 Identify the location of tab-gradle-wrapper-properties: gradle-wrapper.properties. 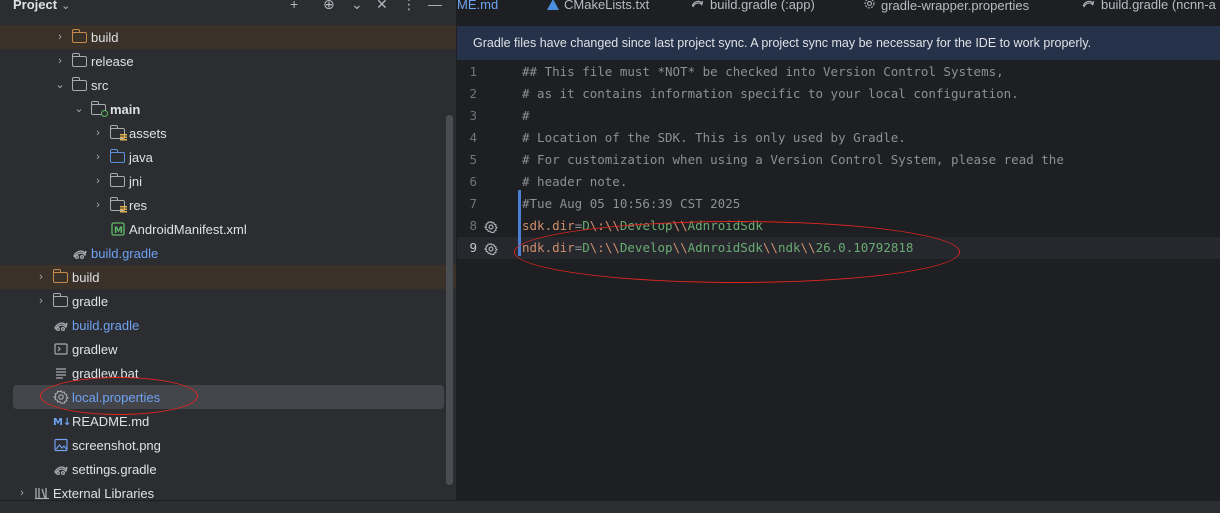
(946, 6).